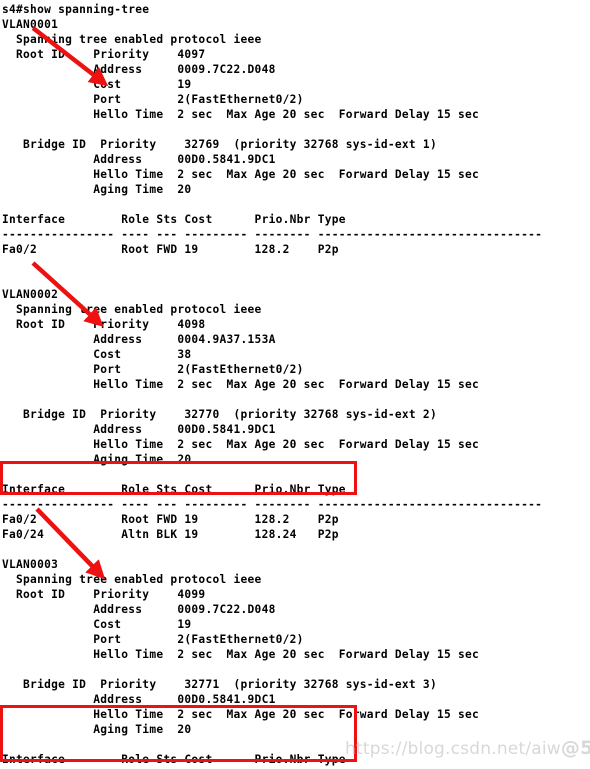 This screenshot has height=769, width=590. What do you see at coordinates (30, 564) in the screenshot?
I see `terminal-line: VLAN0003` at bounding box center [30, 564].